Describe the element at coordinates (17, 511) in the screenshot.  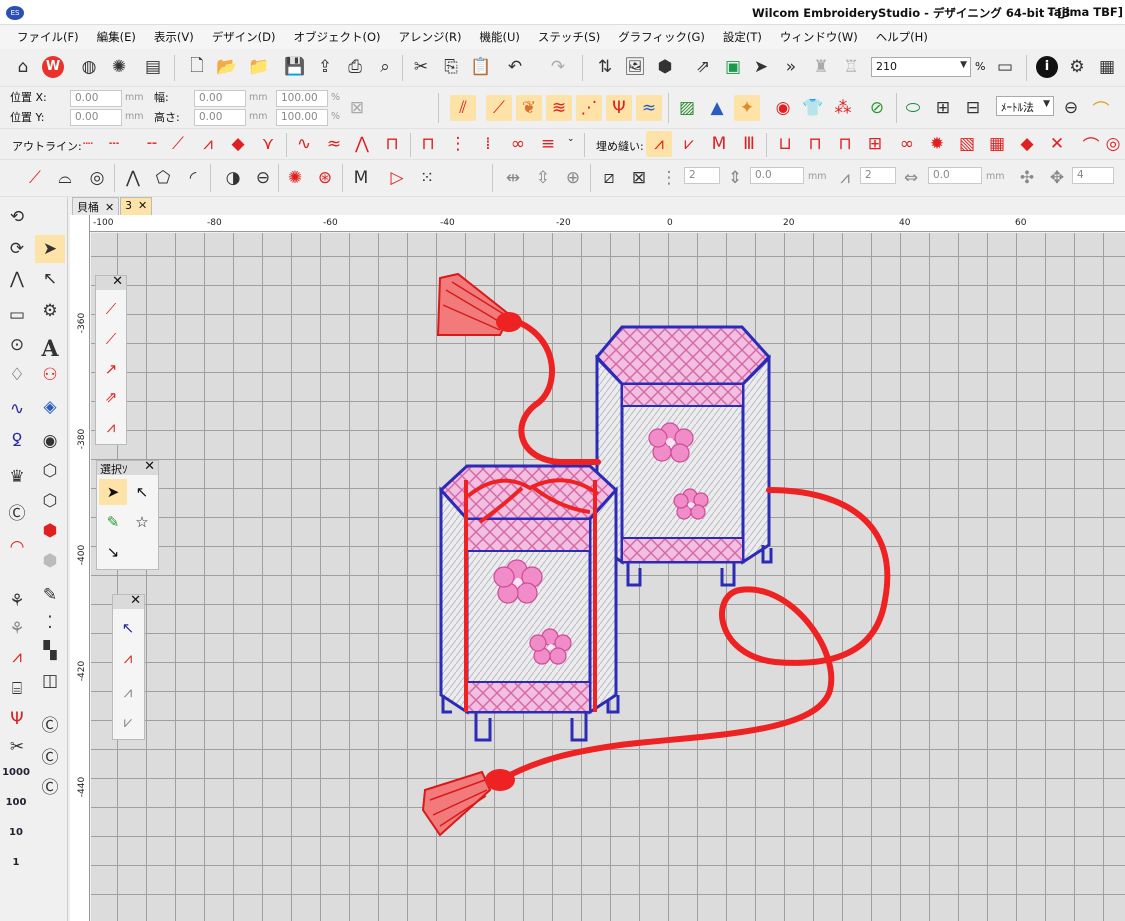
I see `cc-icon: Ⓒ` at that location.